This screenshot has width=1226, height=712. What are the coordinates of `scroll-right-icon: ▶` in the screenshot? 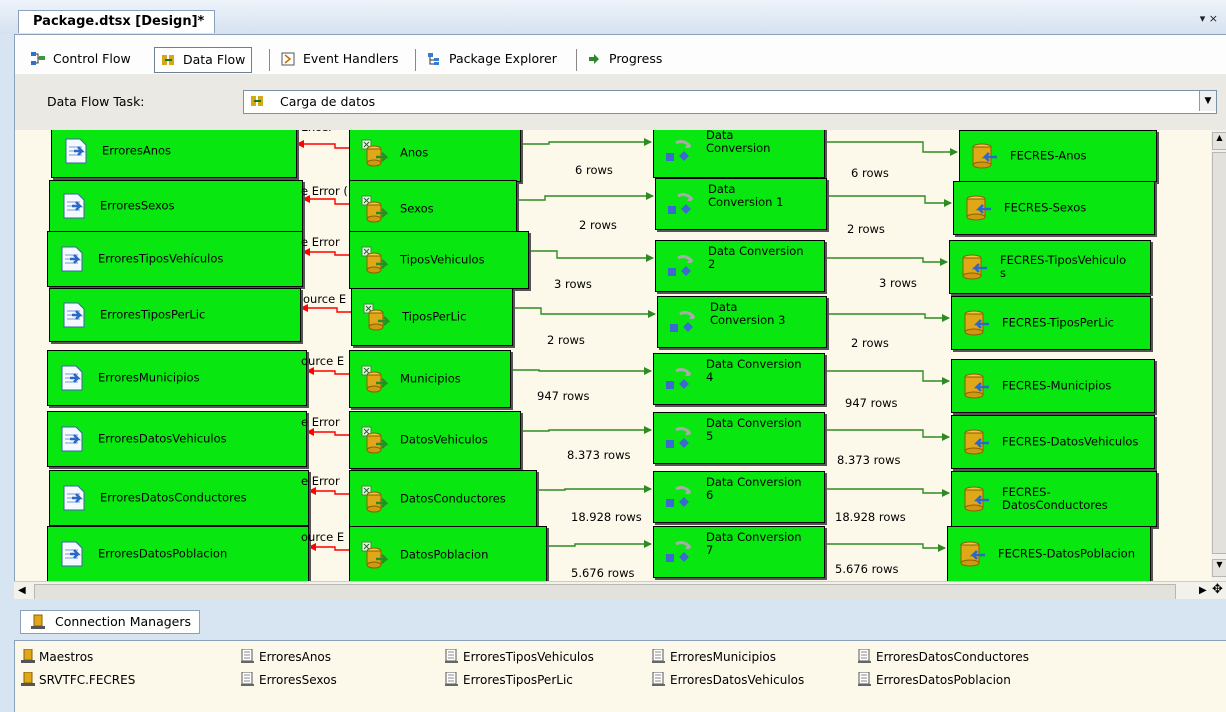 It's located at (1203, 590).